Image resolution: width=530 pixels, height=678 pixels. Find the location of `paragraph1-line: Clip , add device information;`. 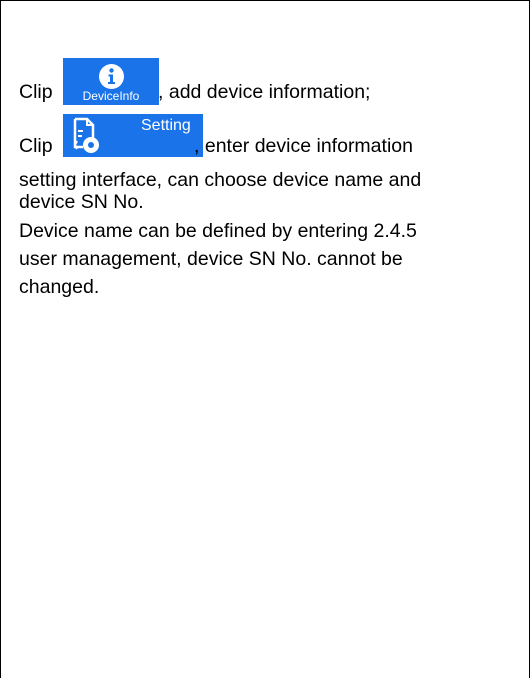

paragraph1-line: Clip , add device information; is located at coordinates (194, 92).